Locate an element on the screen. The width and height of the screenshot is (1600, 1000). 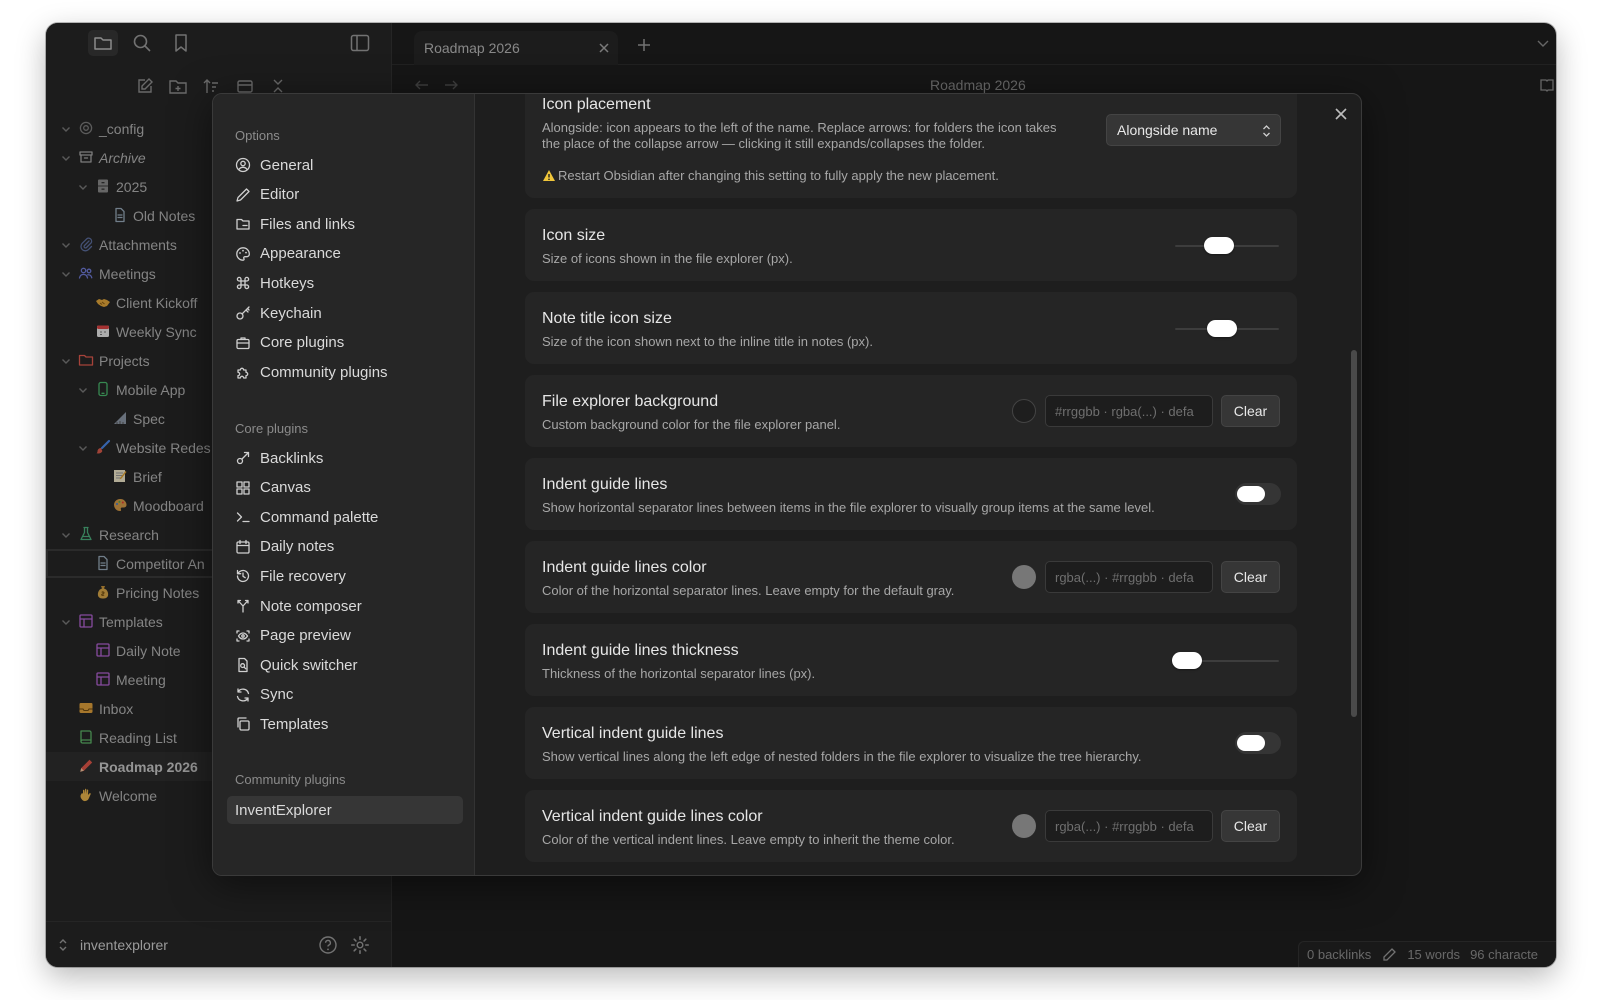
calendar-icon is located at coordinates (243, 547).